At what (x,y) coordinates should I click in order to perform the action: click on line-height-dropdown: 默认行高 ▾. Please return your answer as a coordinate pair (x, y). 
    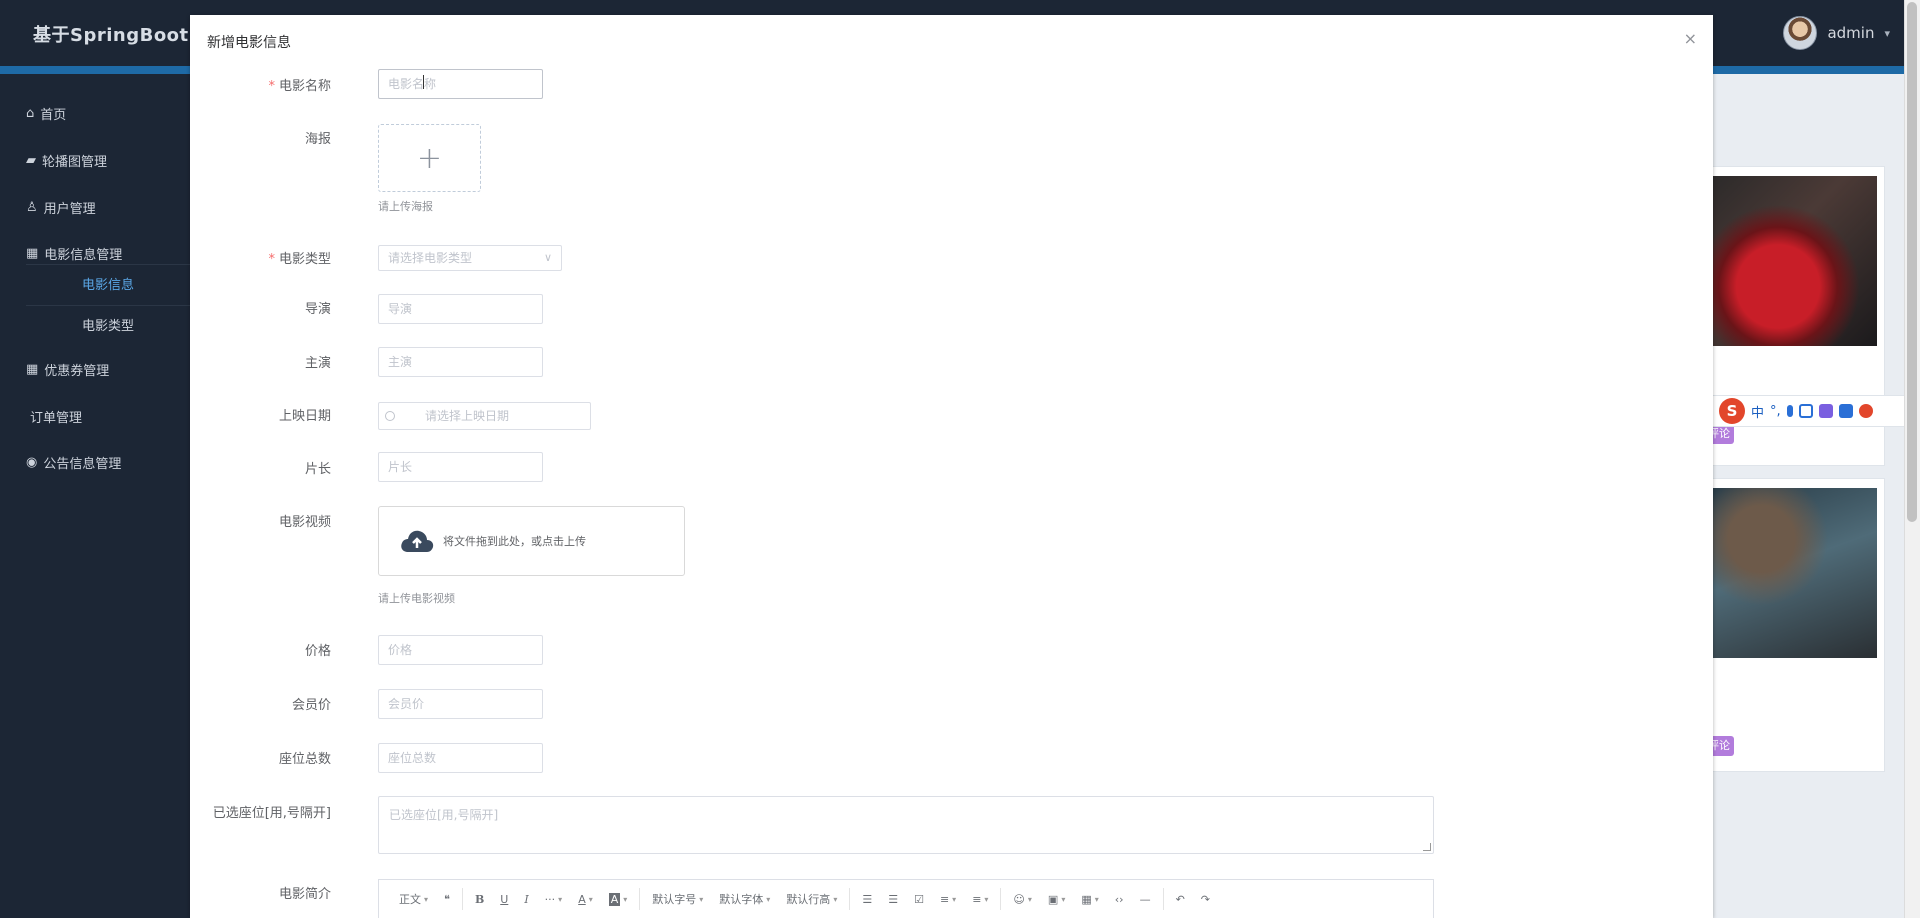
    Looking at the image, I should click on (811, 899).